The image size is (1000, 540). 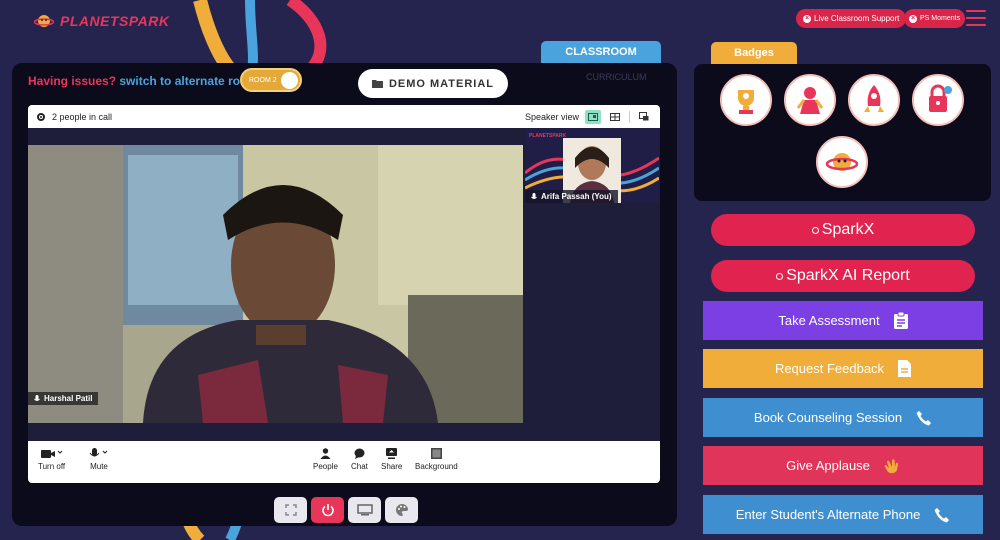 I want to click on room-toggle-label: ROOM 2, so click(x=263, y=80).